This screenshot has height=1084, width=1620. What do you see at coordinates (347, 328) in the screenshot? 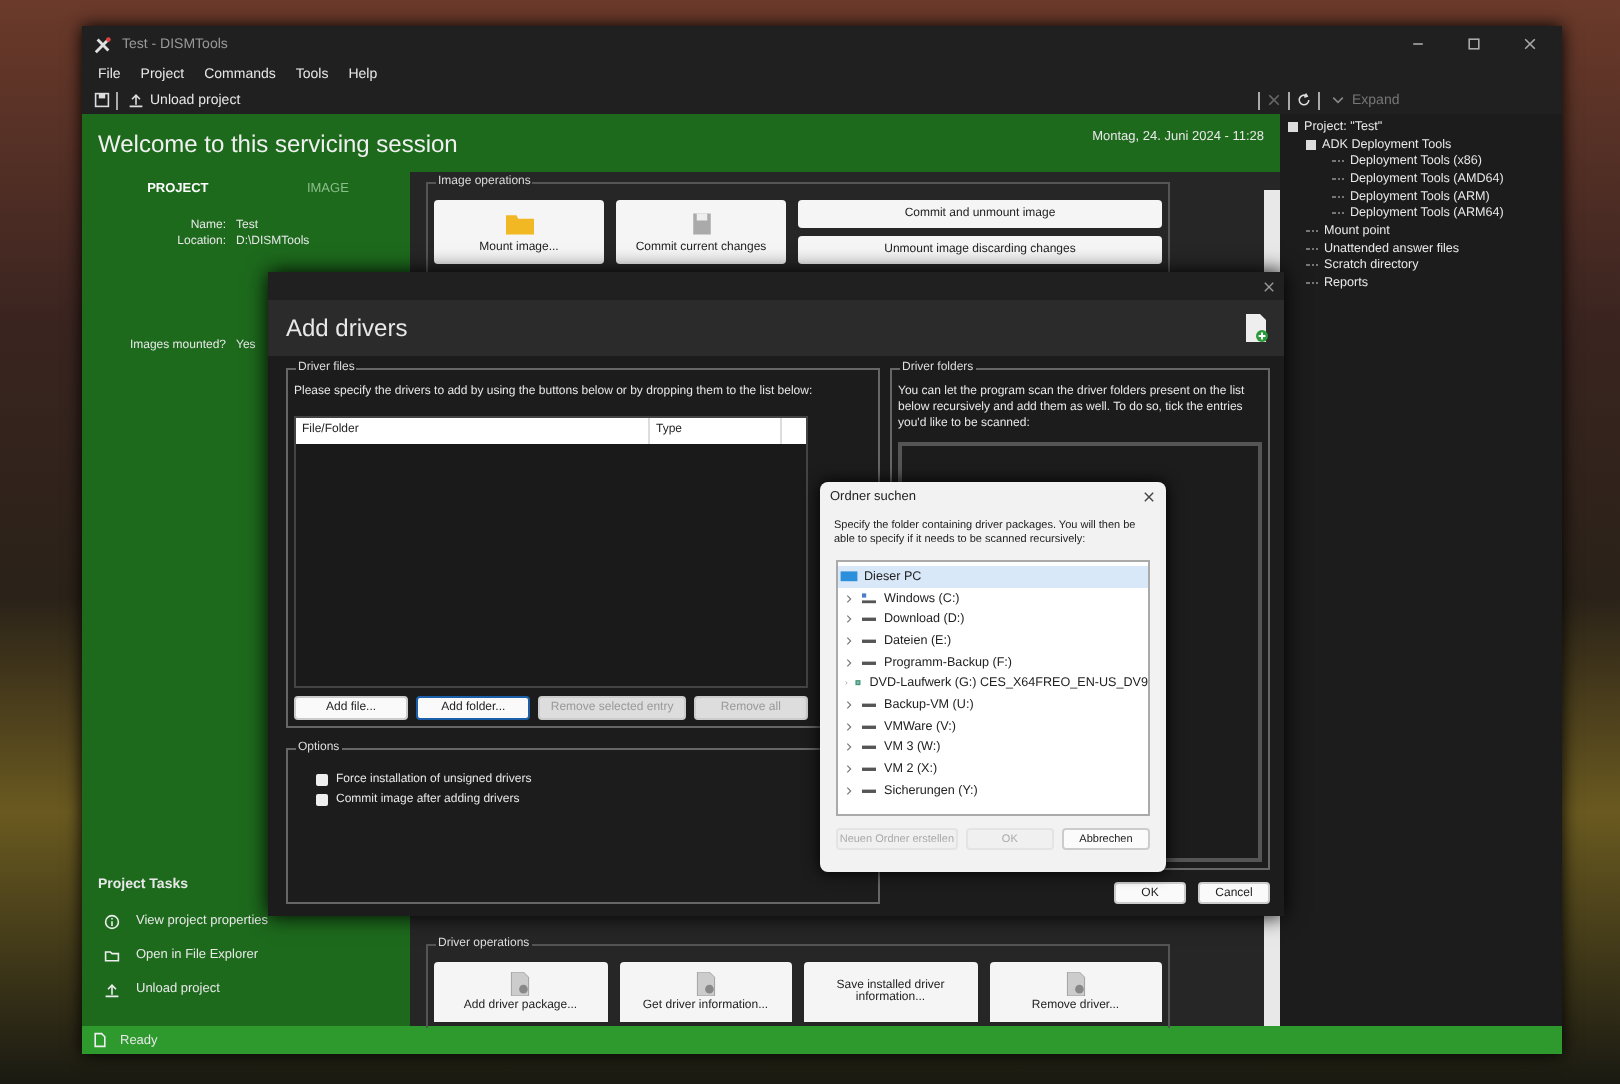
I see `dialog-heading: Add drivers` at bounding box center [347, 328].